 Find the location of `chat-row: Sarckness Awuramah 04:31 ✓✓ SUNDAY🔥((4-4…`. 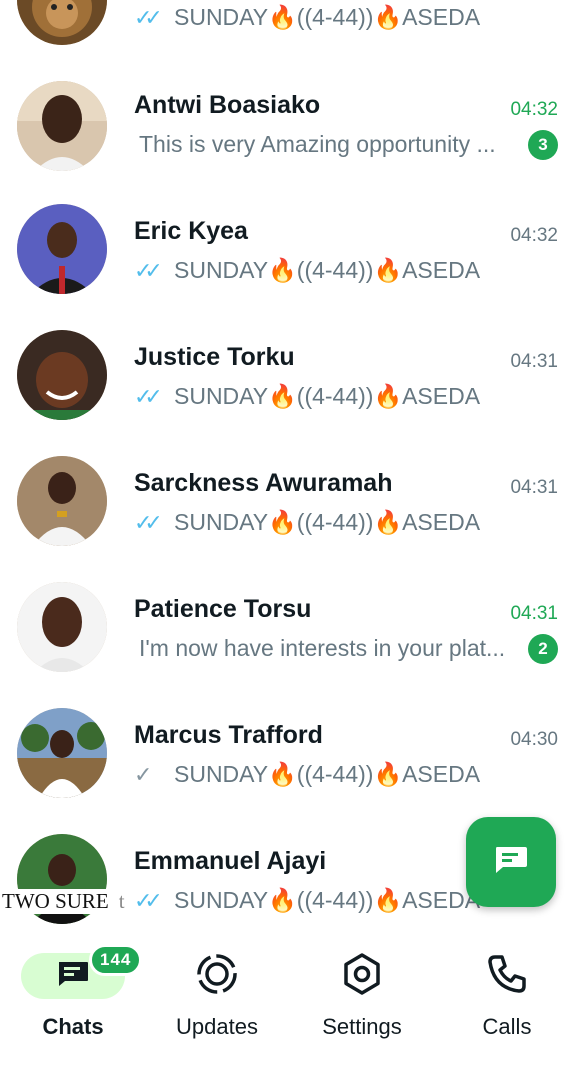

chat-row: Sarckness Awuramah 04:31 ✓✓ SUNDAY🔥((4-4… is located at coordinates (290, 508).